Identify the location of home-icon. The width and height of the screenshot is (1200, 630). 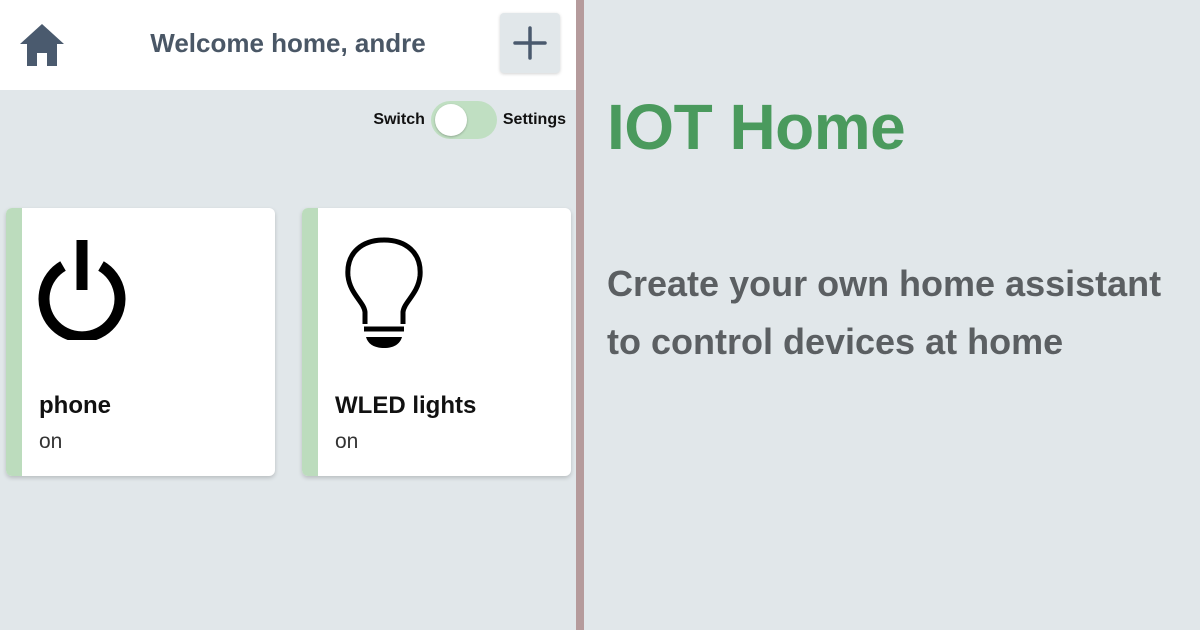
(42, 45).